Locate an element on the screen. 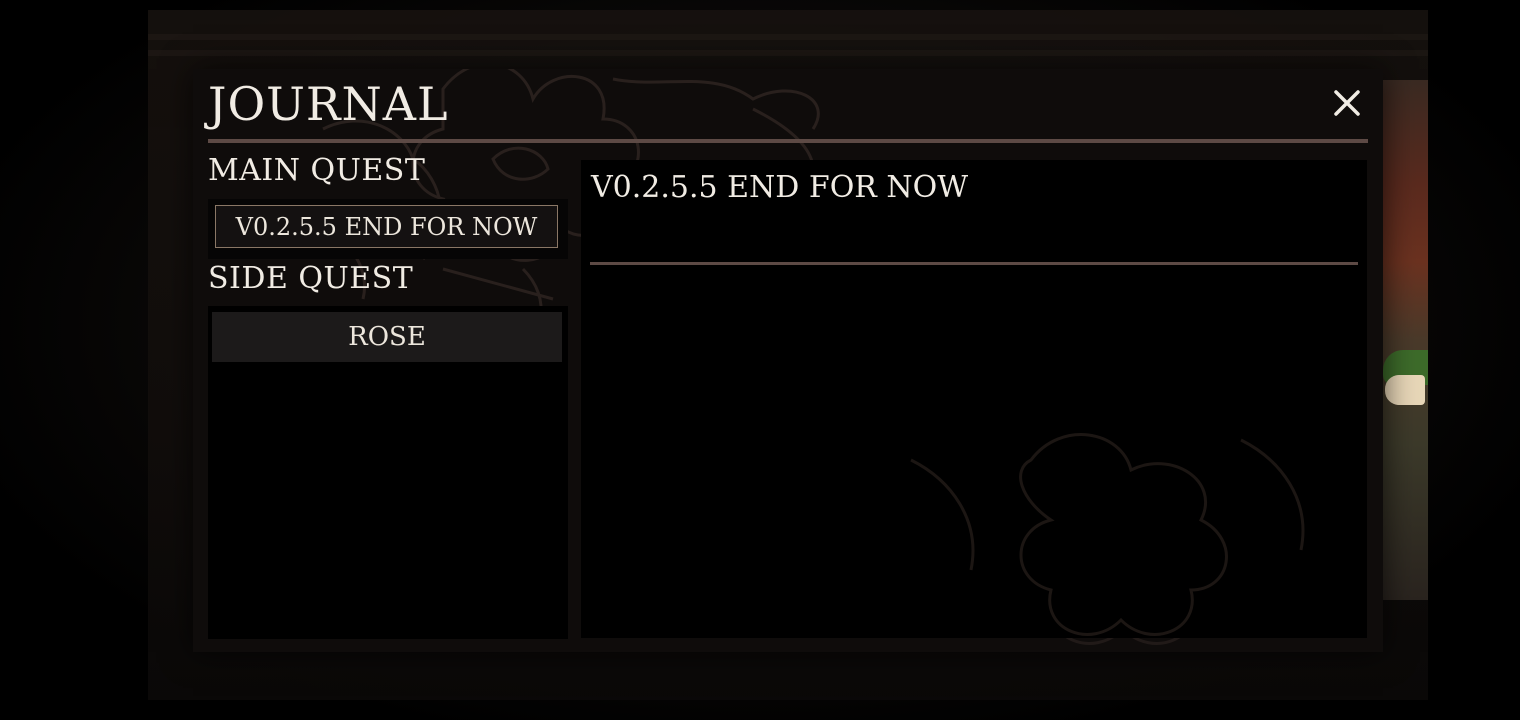 The image size is (1520, 720). side-quest-heading: SIDE QUEST is located at coordinates (311, 278).